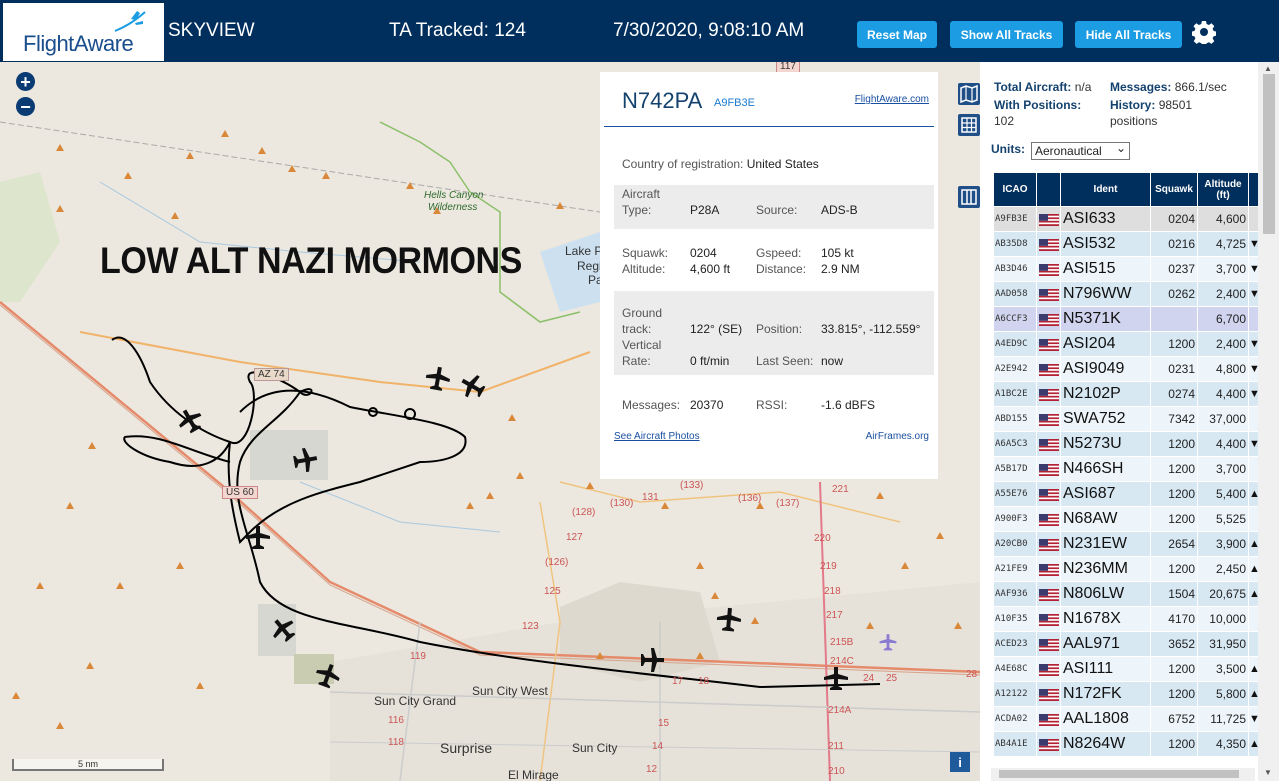  I want to click on table-row: A20CB0 N231EW26543,900▲, so click(1126, 544).